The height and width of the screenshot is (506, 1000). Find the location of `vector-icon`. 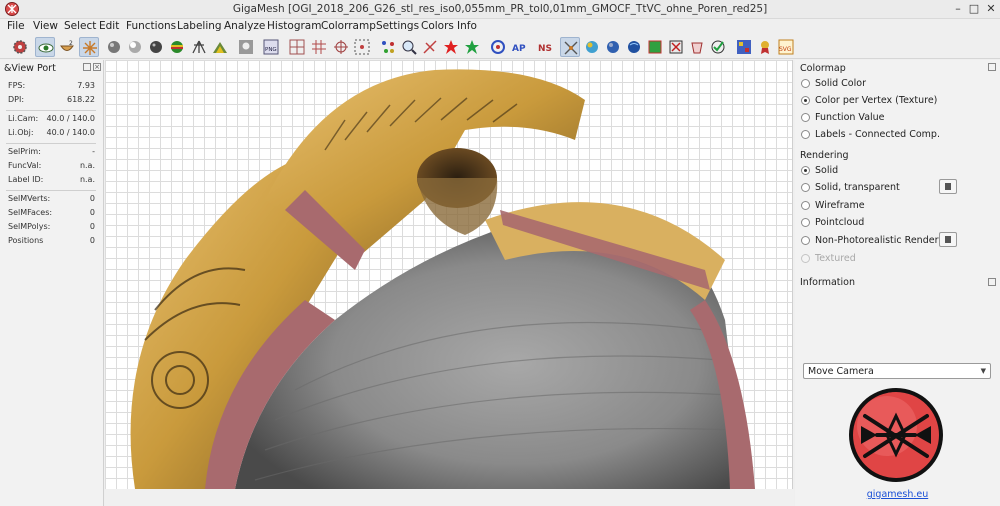

vector-icon is located at coordinates (430, 47).